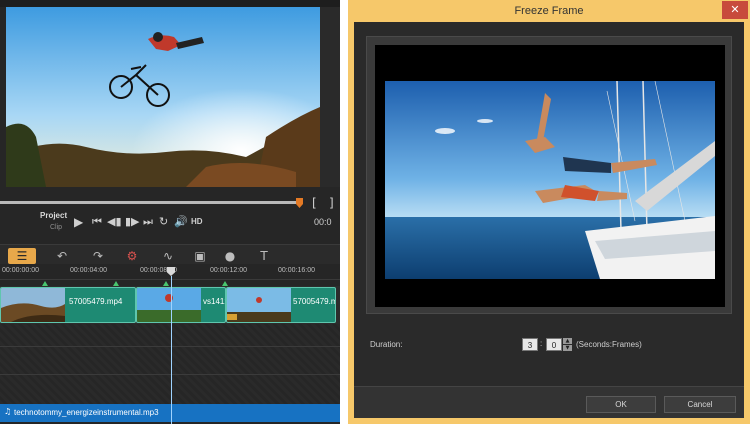 The height and width of the screenshot is (424, 750). I want to click on ruler-tick: 00:00:16:00, so click(296, 270).